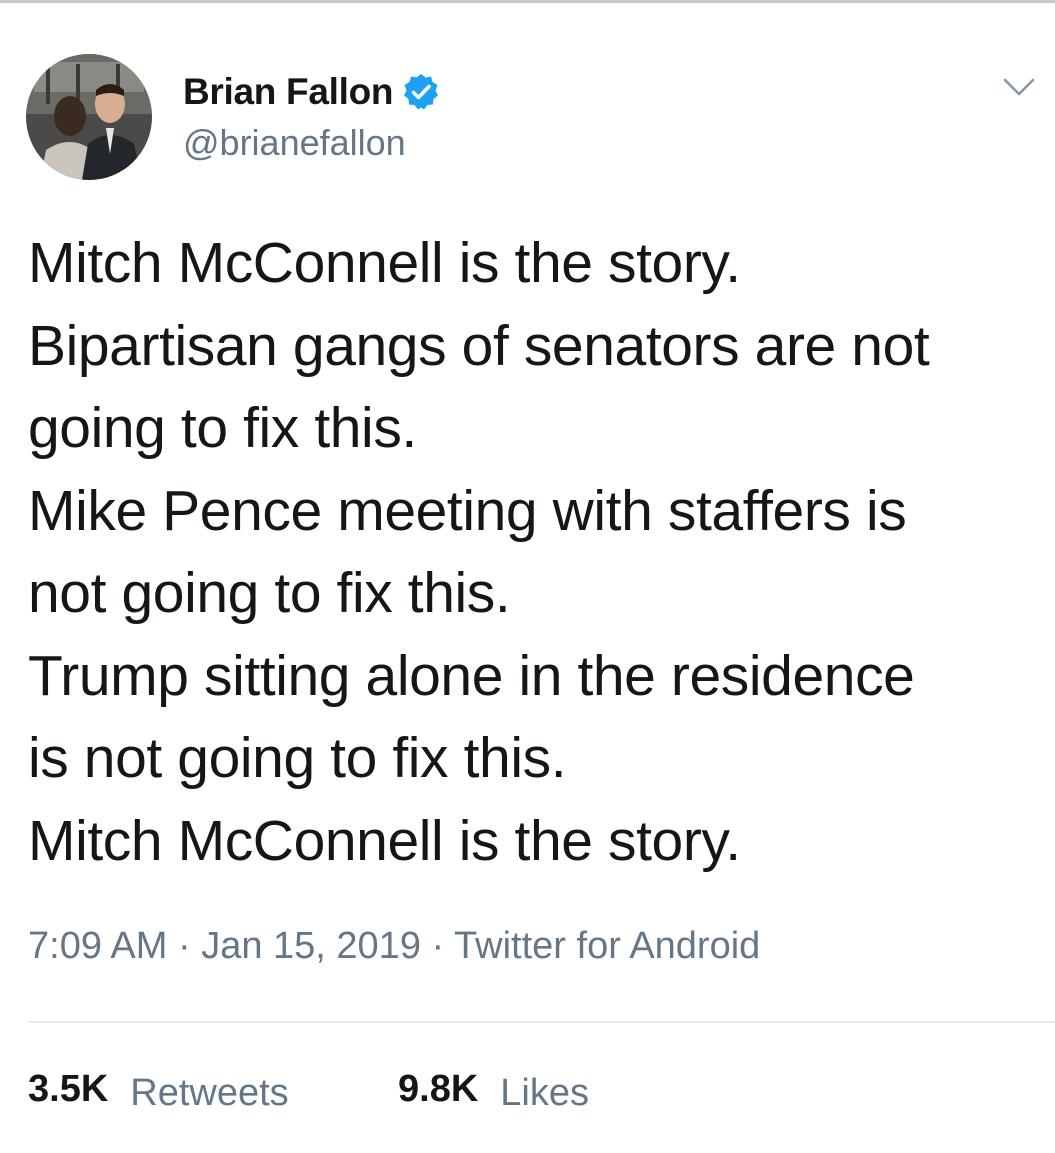  I want to click on retweets-label: Retweets, so click(209, 1093).